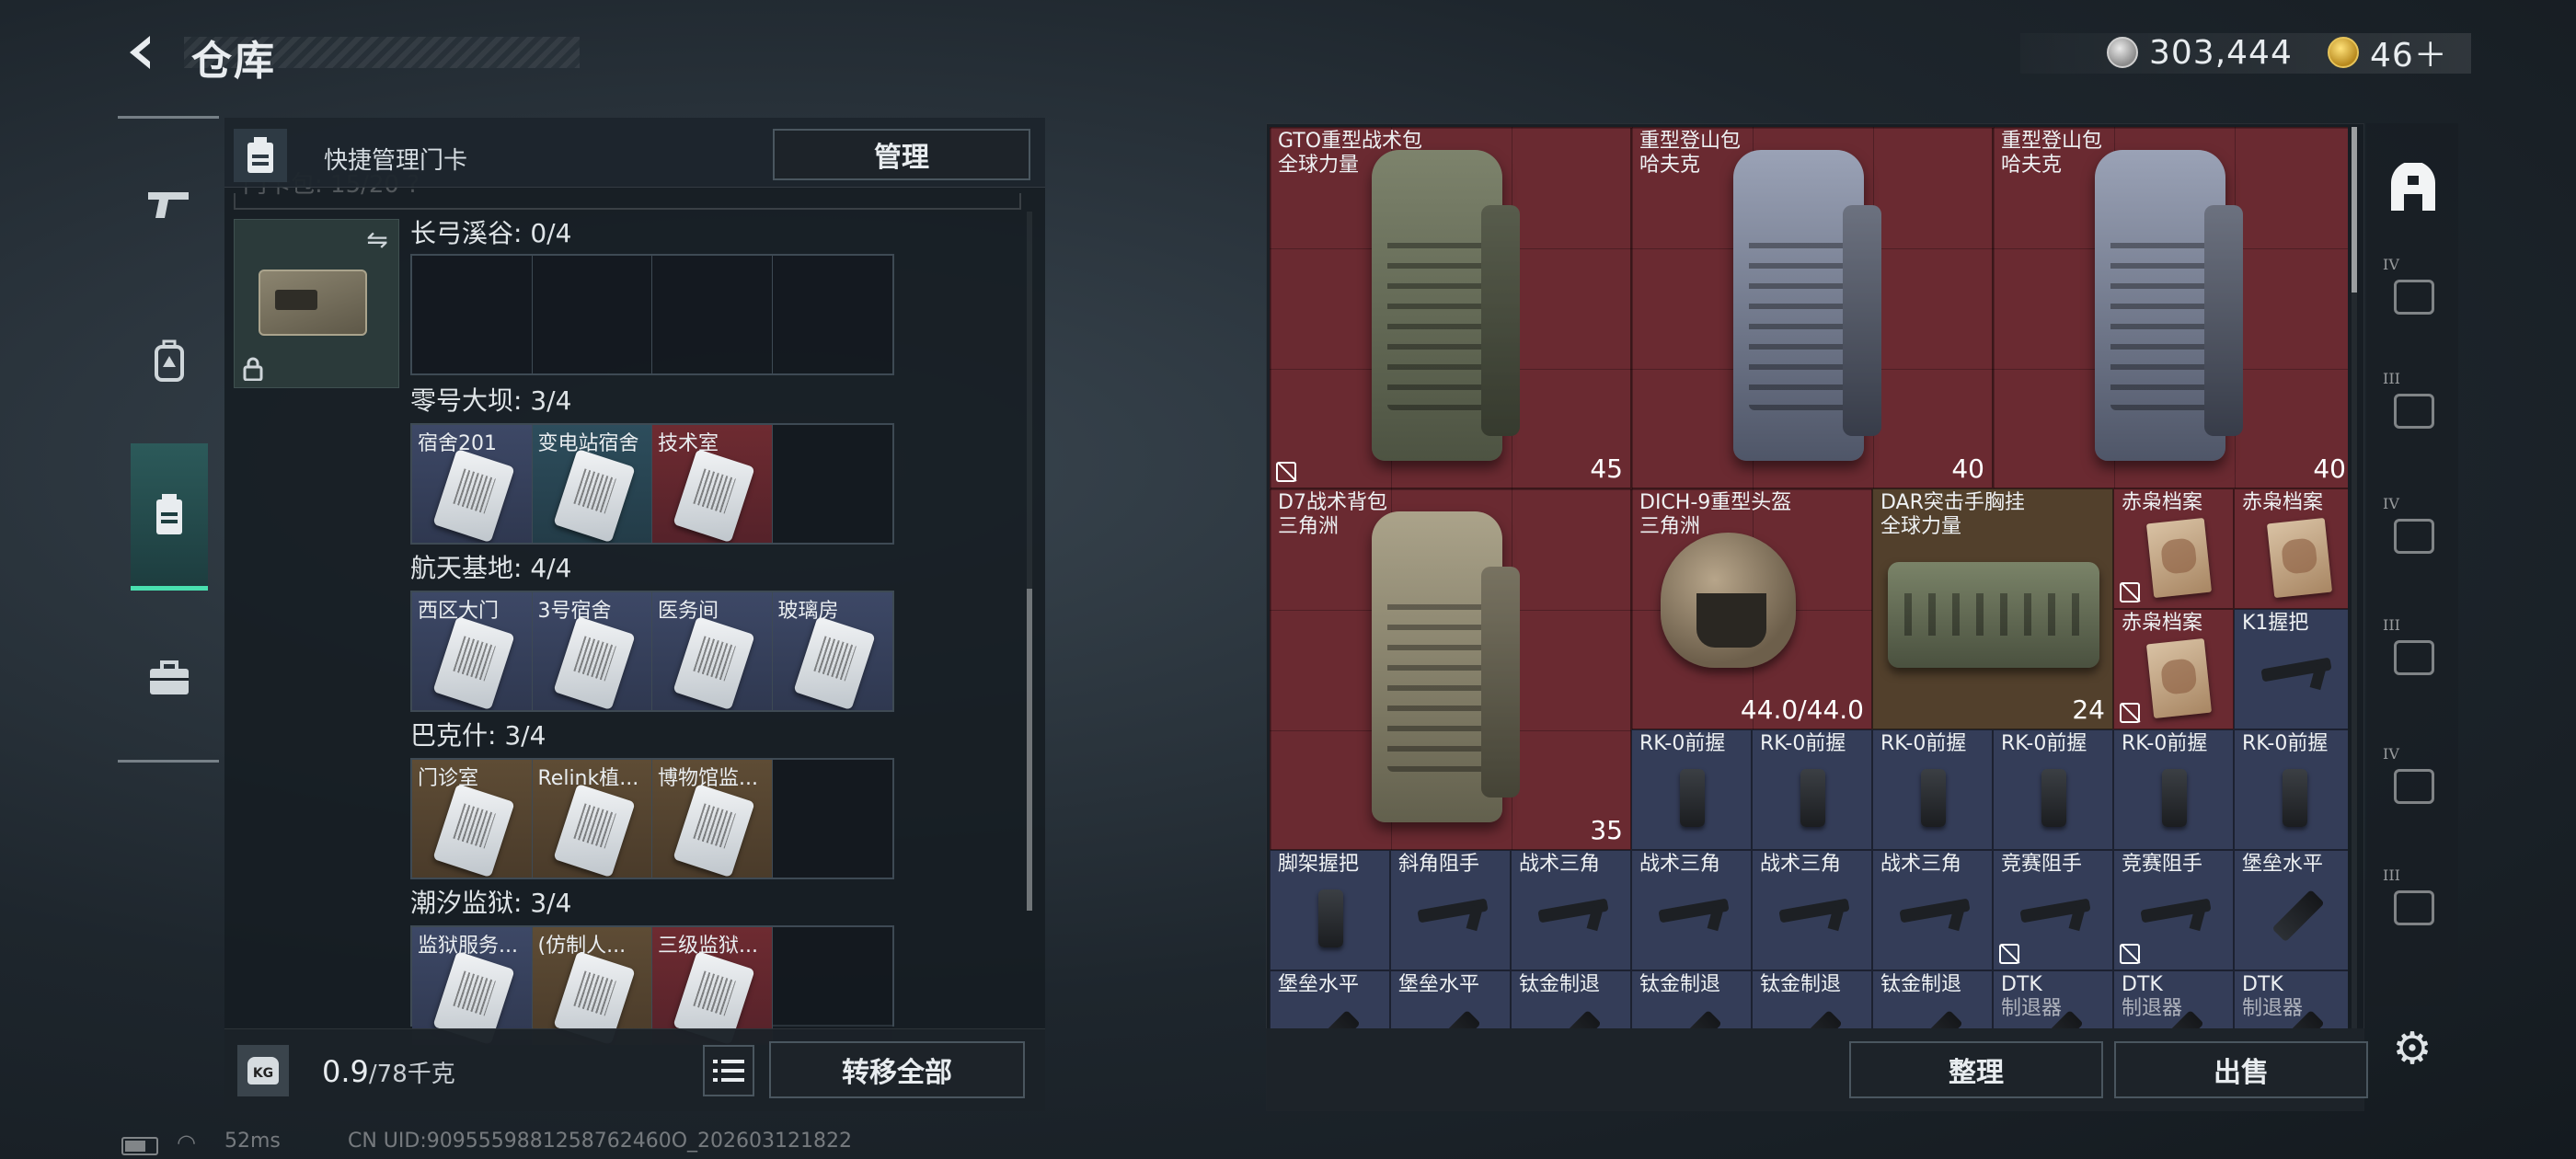  I want to click on chest-rig-icon, so click(1993, 614).